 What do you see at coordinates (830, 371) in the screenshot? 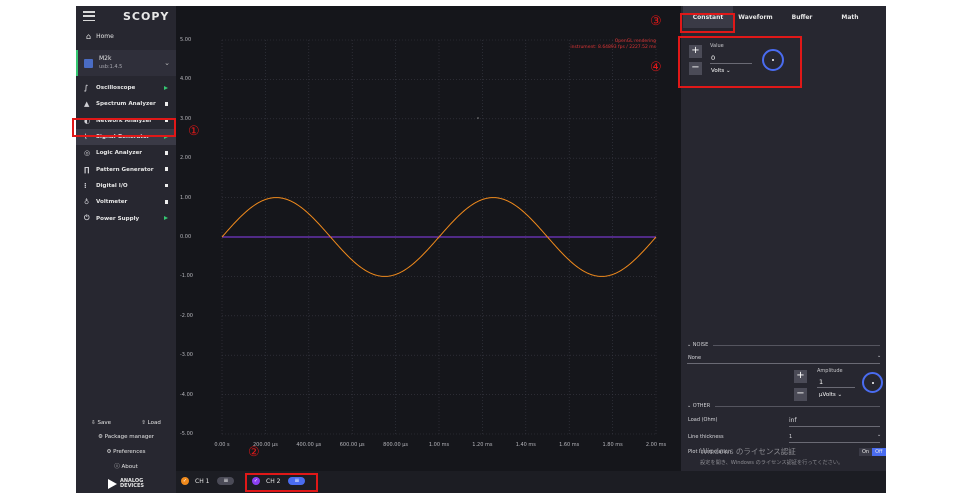
I see `amplitude-label: Amplitude` at bounding box center [830, 371].